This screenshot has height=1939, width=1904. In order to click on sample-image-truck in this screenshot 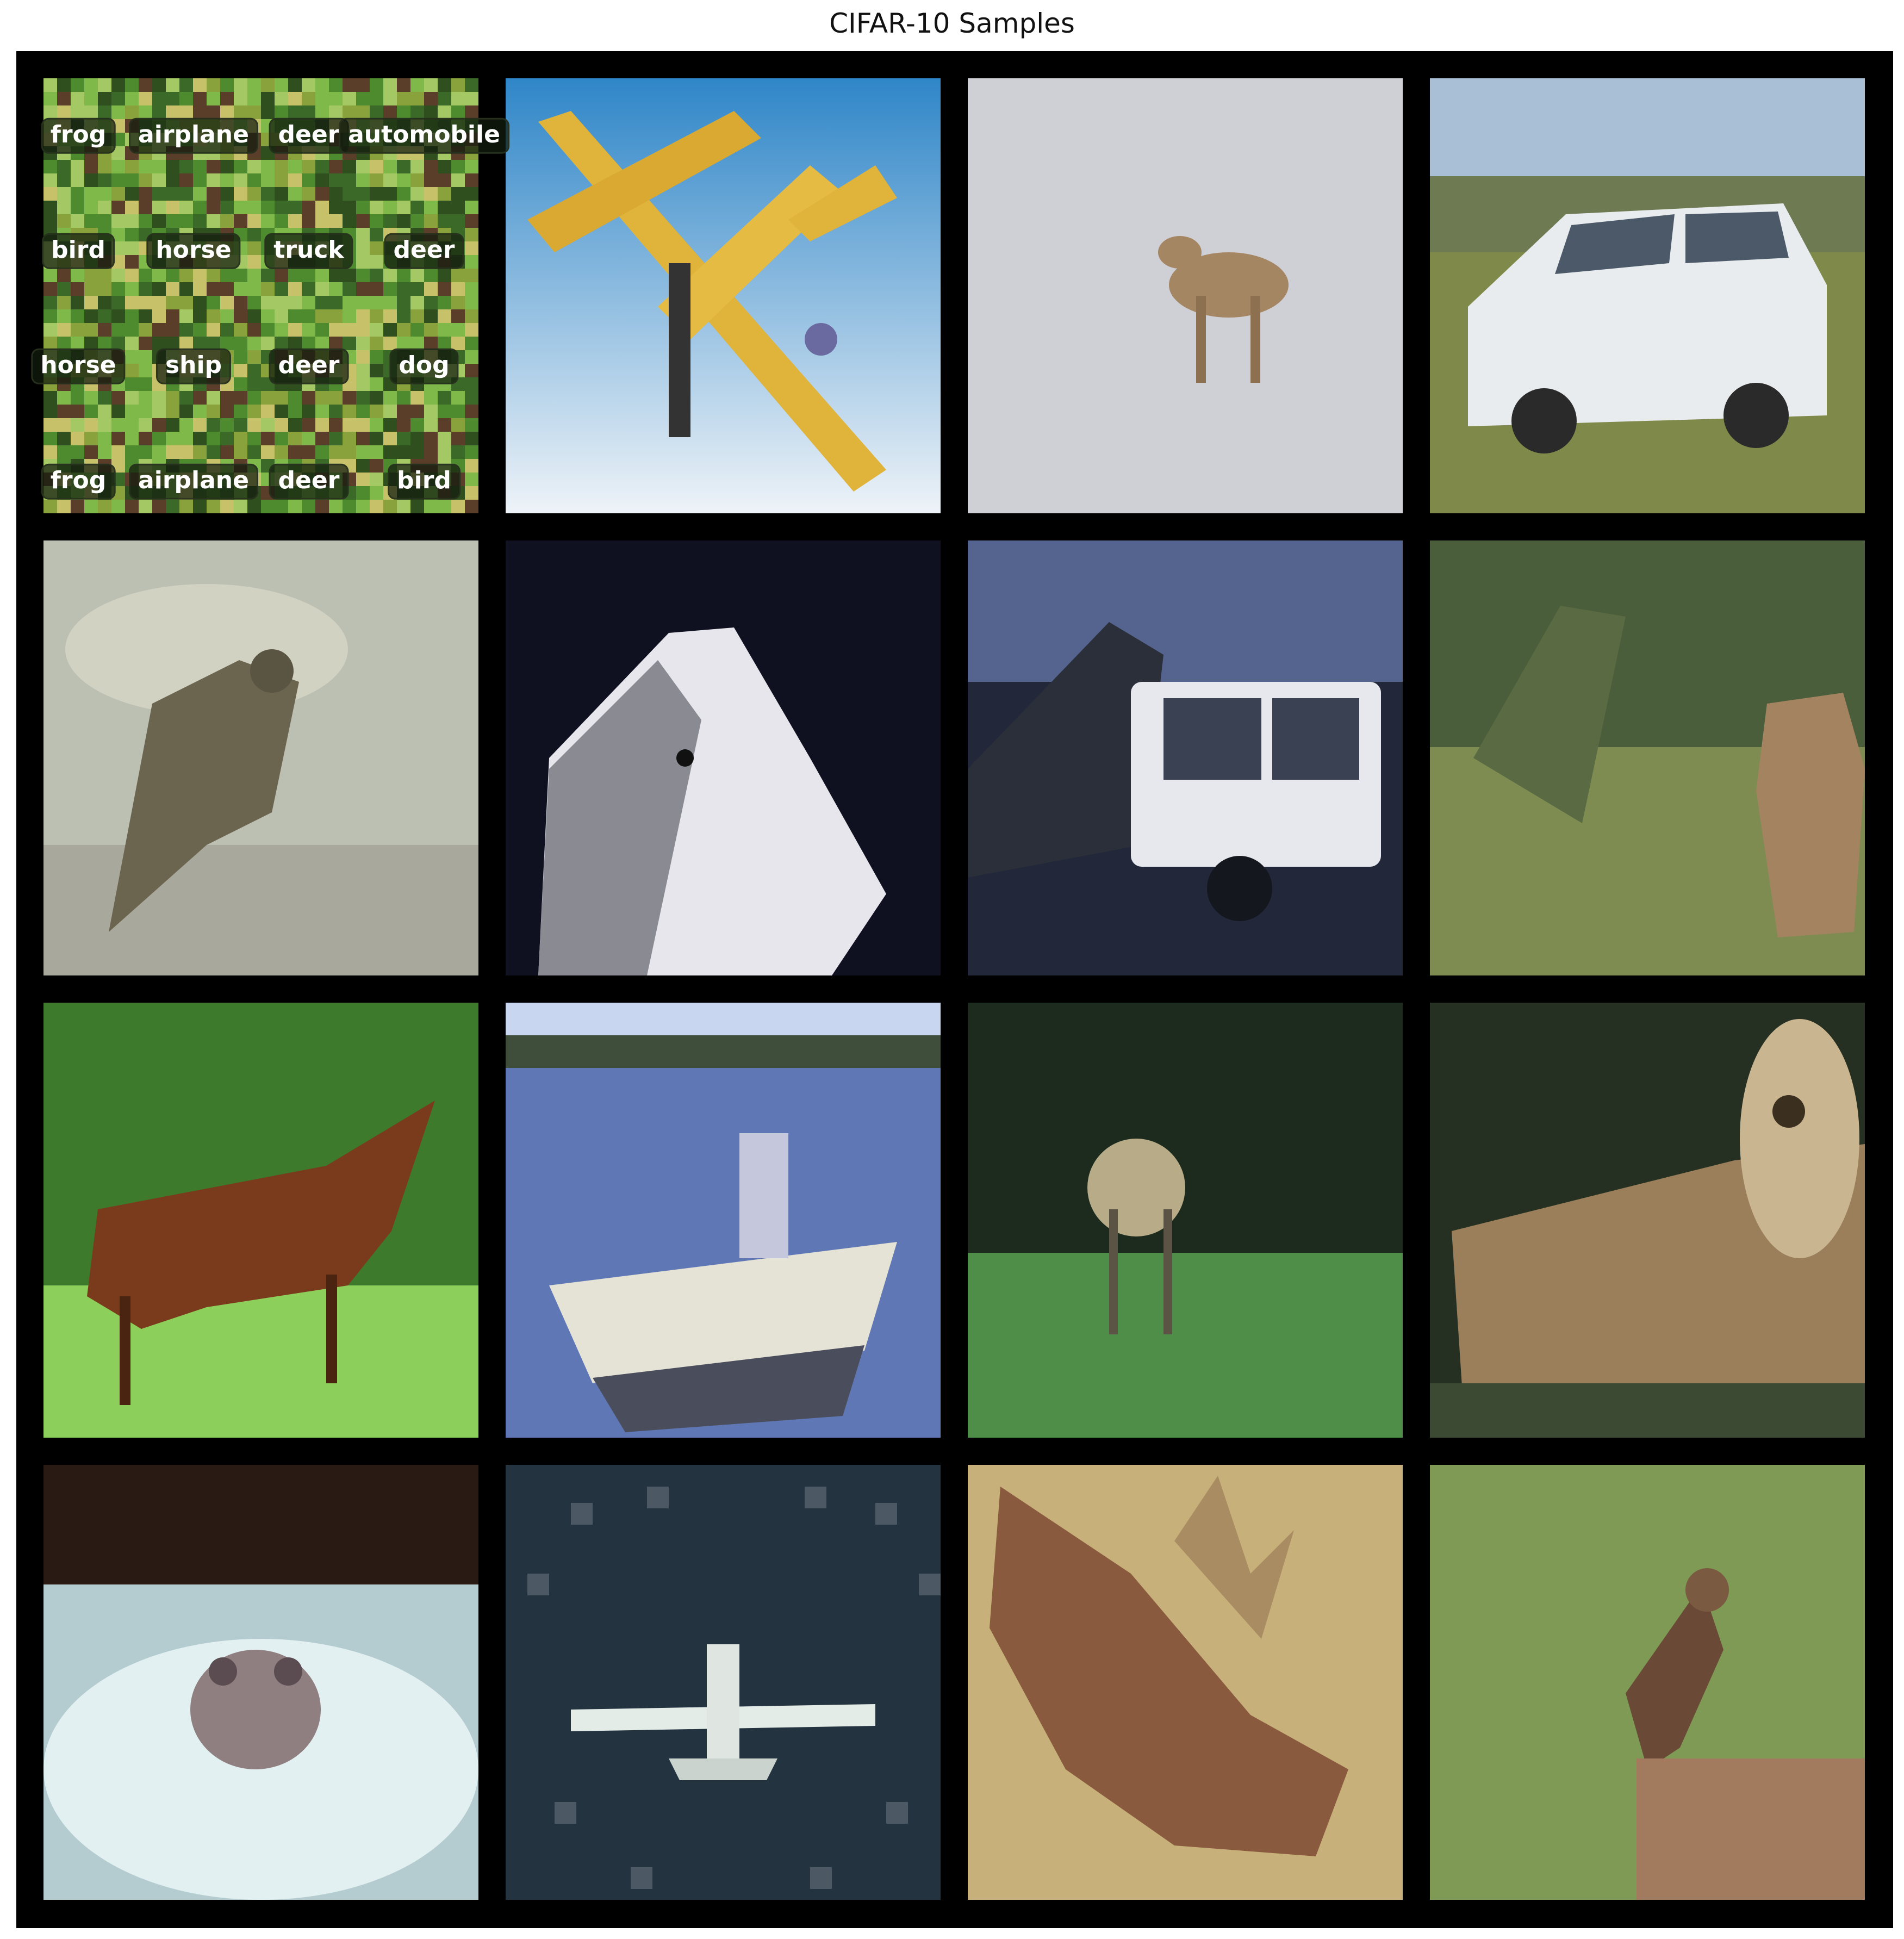, I will do `click(1185, 757)`.